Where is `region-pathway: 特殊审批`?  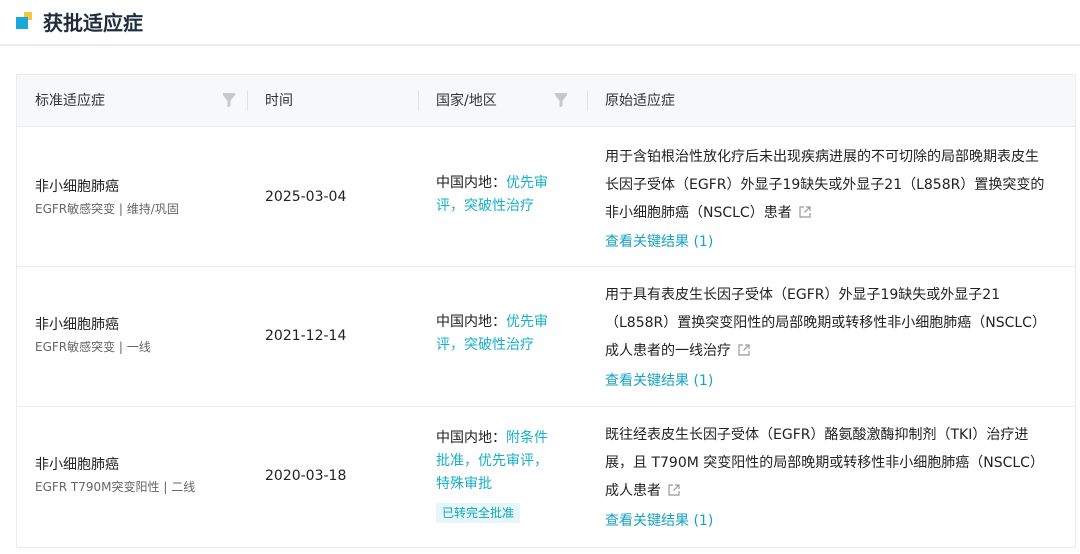
region-pathway: 特殊审批 is located at coordinates (464, 484).